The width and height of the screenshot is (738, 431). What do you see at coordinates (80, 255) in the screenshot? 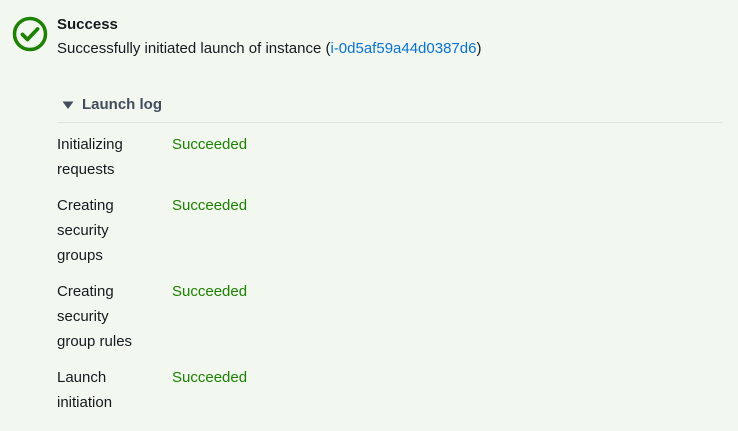
I see `launch-log-step-line: groups` at bounding box center [80, 255].